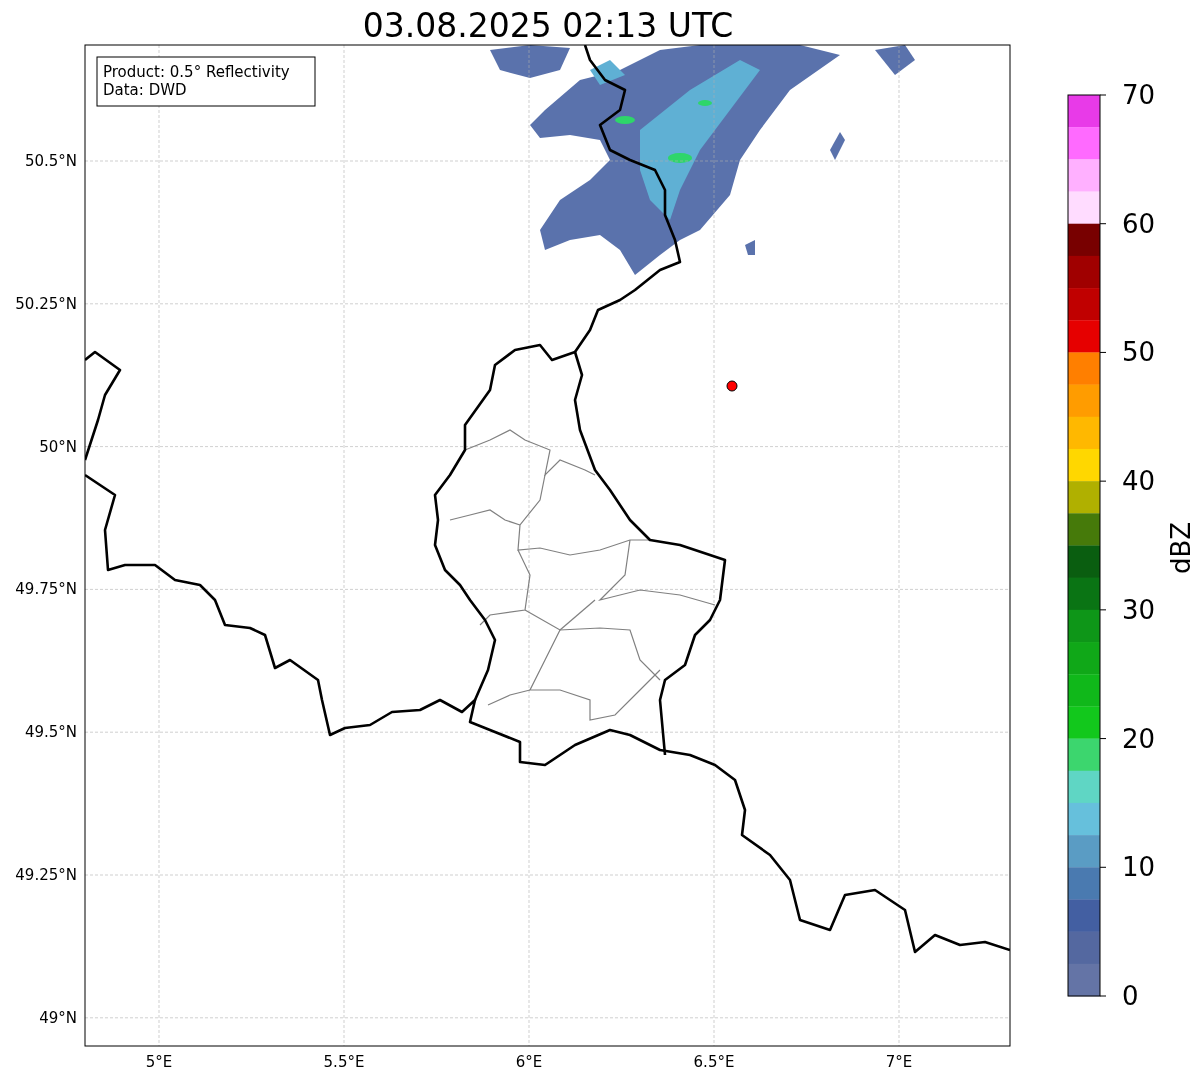  Describe the element at coordinates (344, 1062) in the screenshot. I see `longitude-label: 5.5°E` at that location.